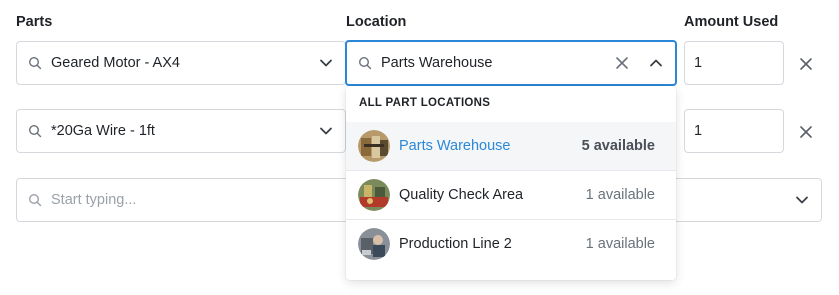  I want to click on dropdown-title: ALL PART LOCATIONS, so click(425, 103).